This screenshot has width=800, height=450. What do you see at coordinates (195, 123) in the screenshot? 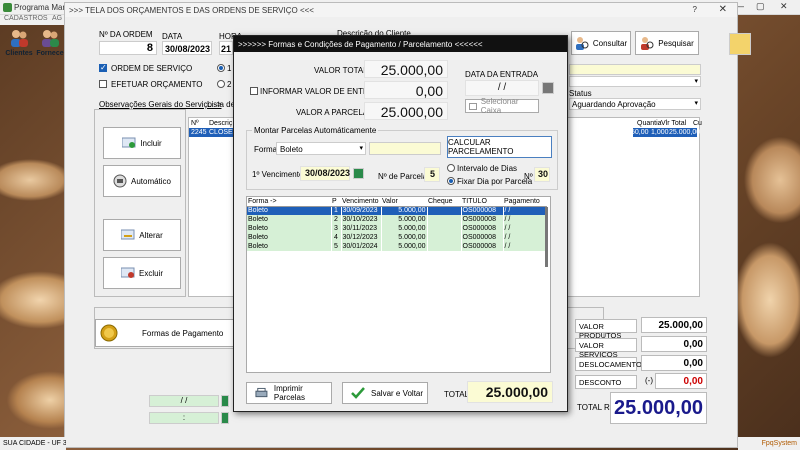
I see `grid-head-n: Nº` at bounding box center [195, 123].